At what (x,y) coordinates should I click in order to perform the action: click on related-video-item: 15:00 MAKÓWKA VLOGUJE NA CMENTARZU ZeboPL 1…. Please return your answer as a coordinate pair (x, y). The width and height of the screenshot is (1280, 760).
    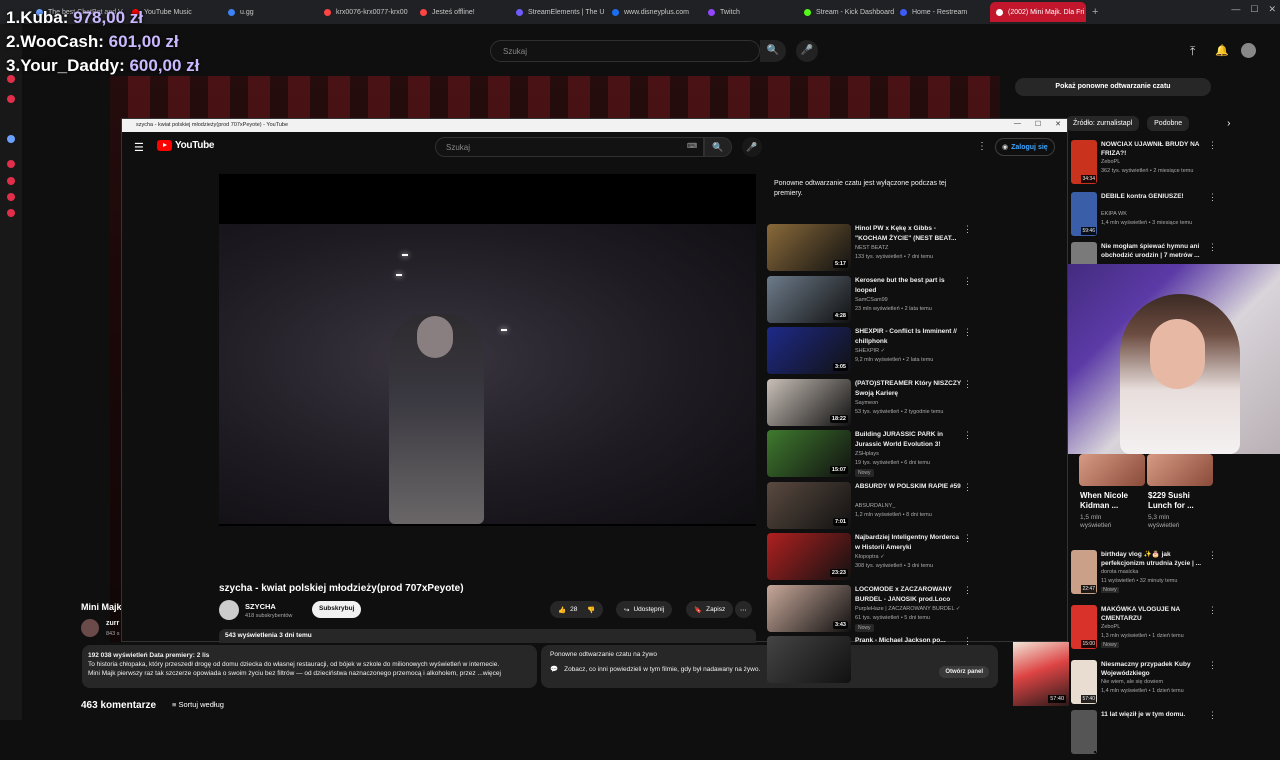
    Looking at the image, I should click on (1146, 630).